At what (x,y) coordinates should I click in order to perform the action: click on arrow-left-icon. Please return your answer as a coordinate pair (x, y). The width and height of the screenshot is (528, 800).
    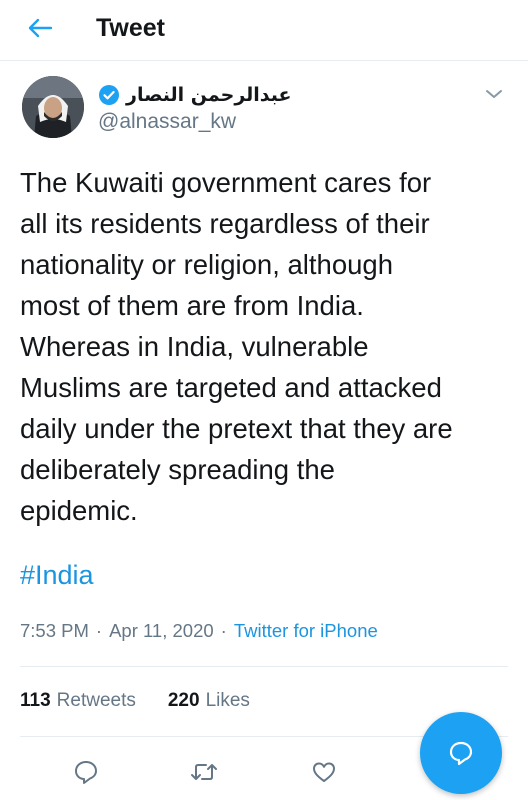
    Looking at the image, I should click on (40, 28).